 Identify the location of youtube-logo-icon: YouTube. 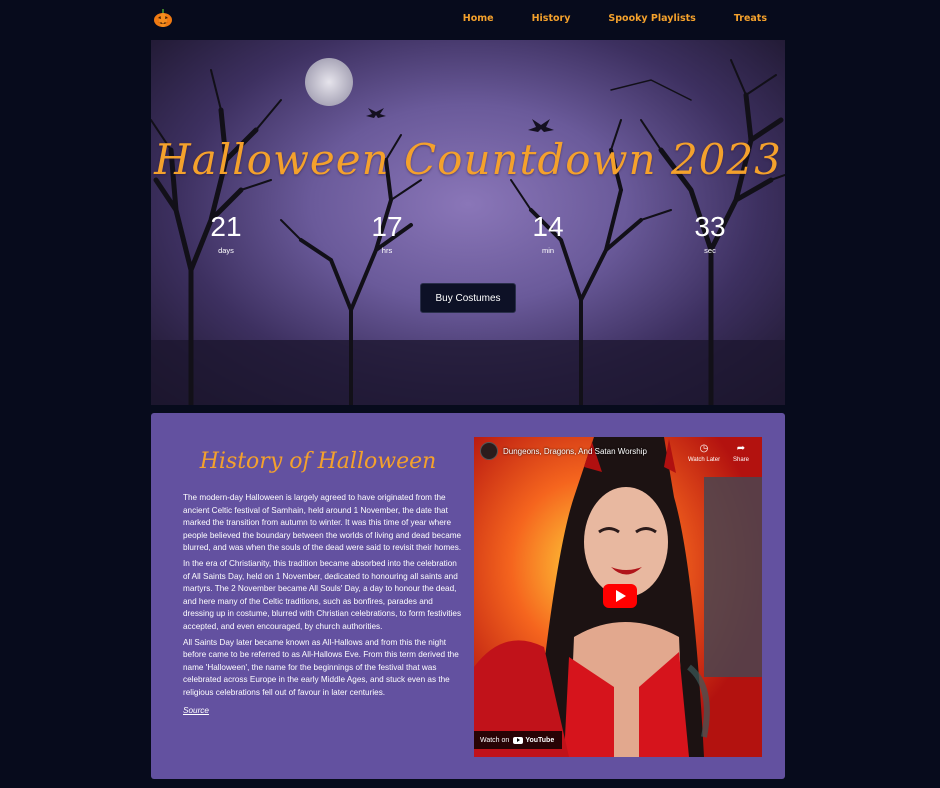
(534, 740).